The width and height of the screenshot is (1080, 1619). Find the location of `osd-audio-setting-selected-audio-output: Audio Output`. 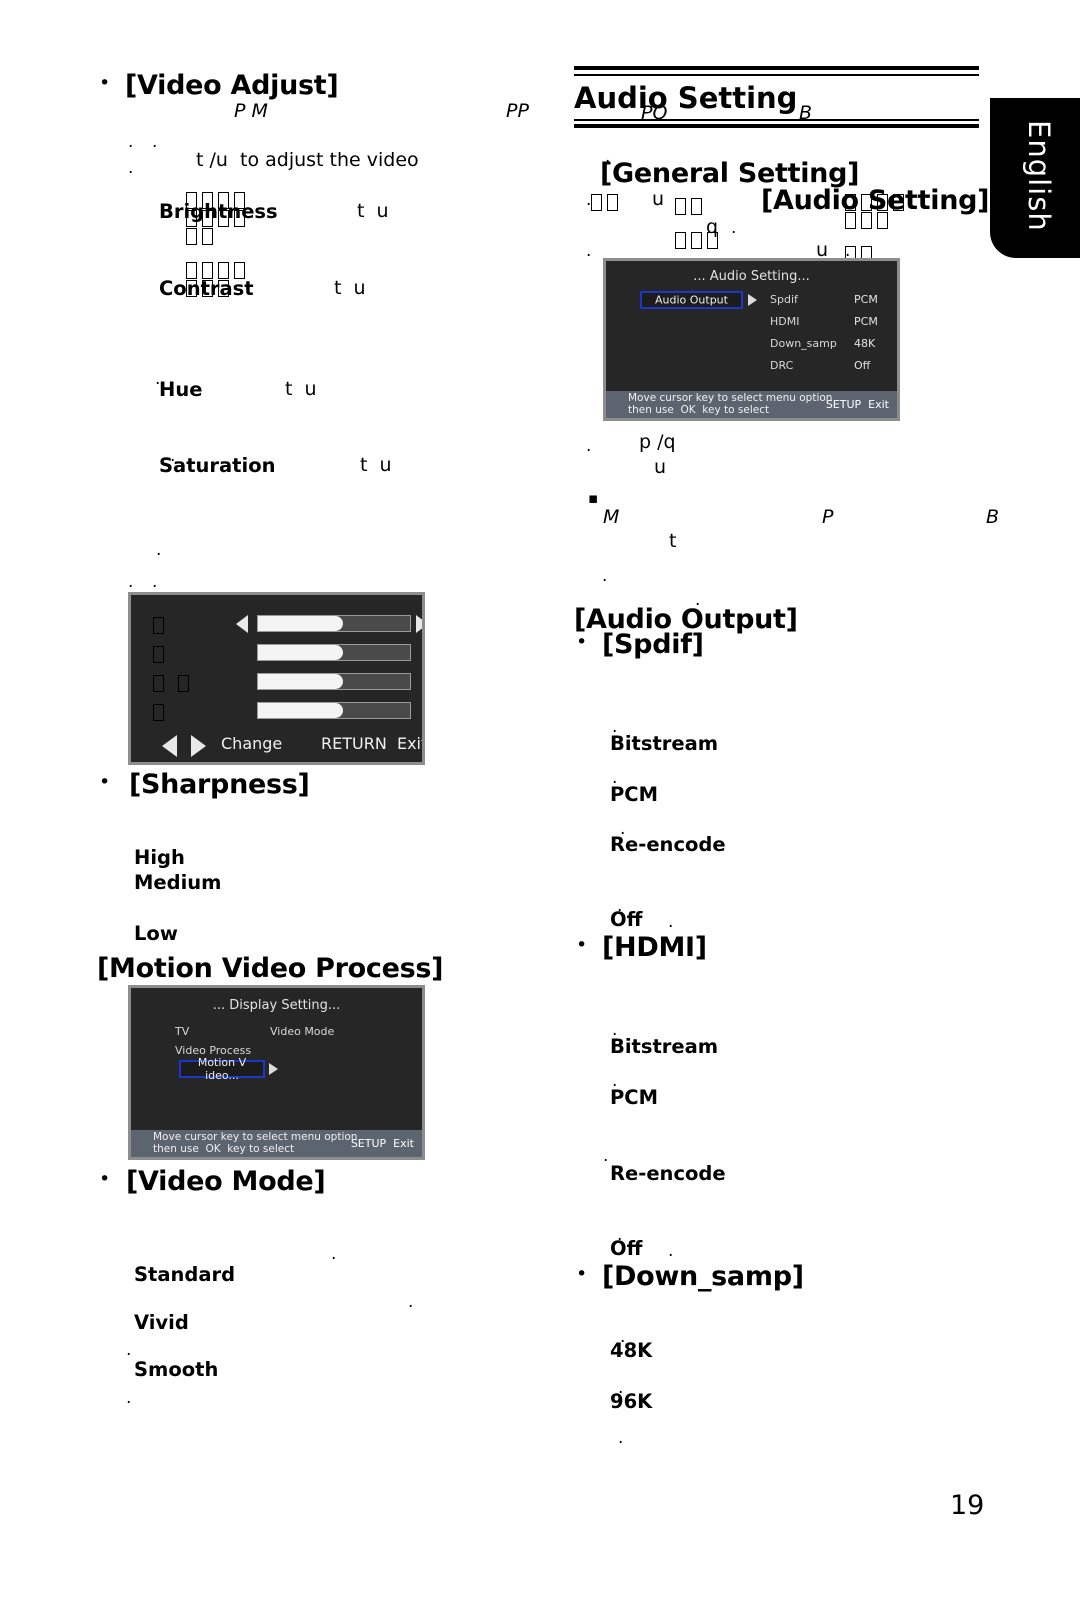

osd-audio-setting-selected-audio-output: Audio Output is located at coordinates (691, 300).